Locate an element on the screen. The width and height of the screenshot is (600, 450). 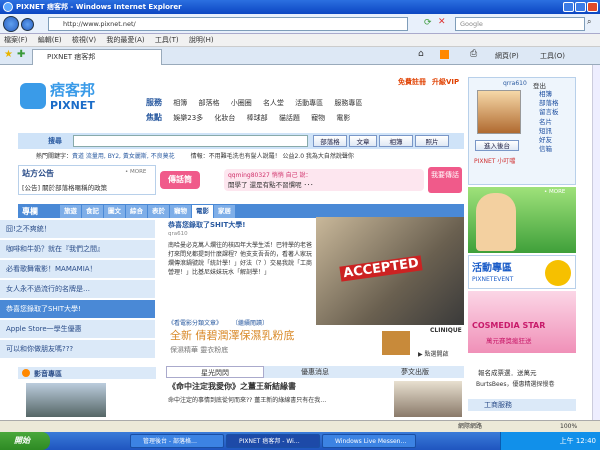
article-author: qra610 is located at coordinates (241, 234).